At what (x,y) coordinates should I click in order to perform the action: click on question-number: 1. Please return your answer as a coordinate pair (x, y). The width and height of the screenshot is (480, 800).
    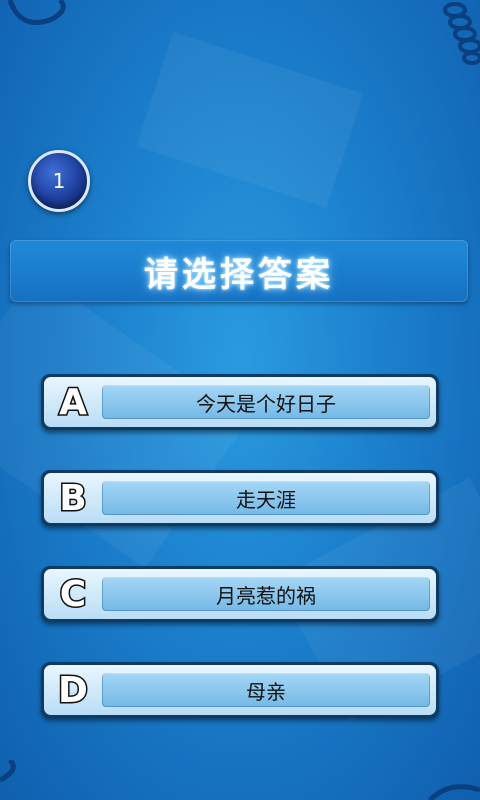
    Looking at the image, I should click on (59, 181).